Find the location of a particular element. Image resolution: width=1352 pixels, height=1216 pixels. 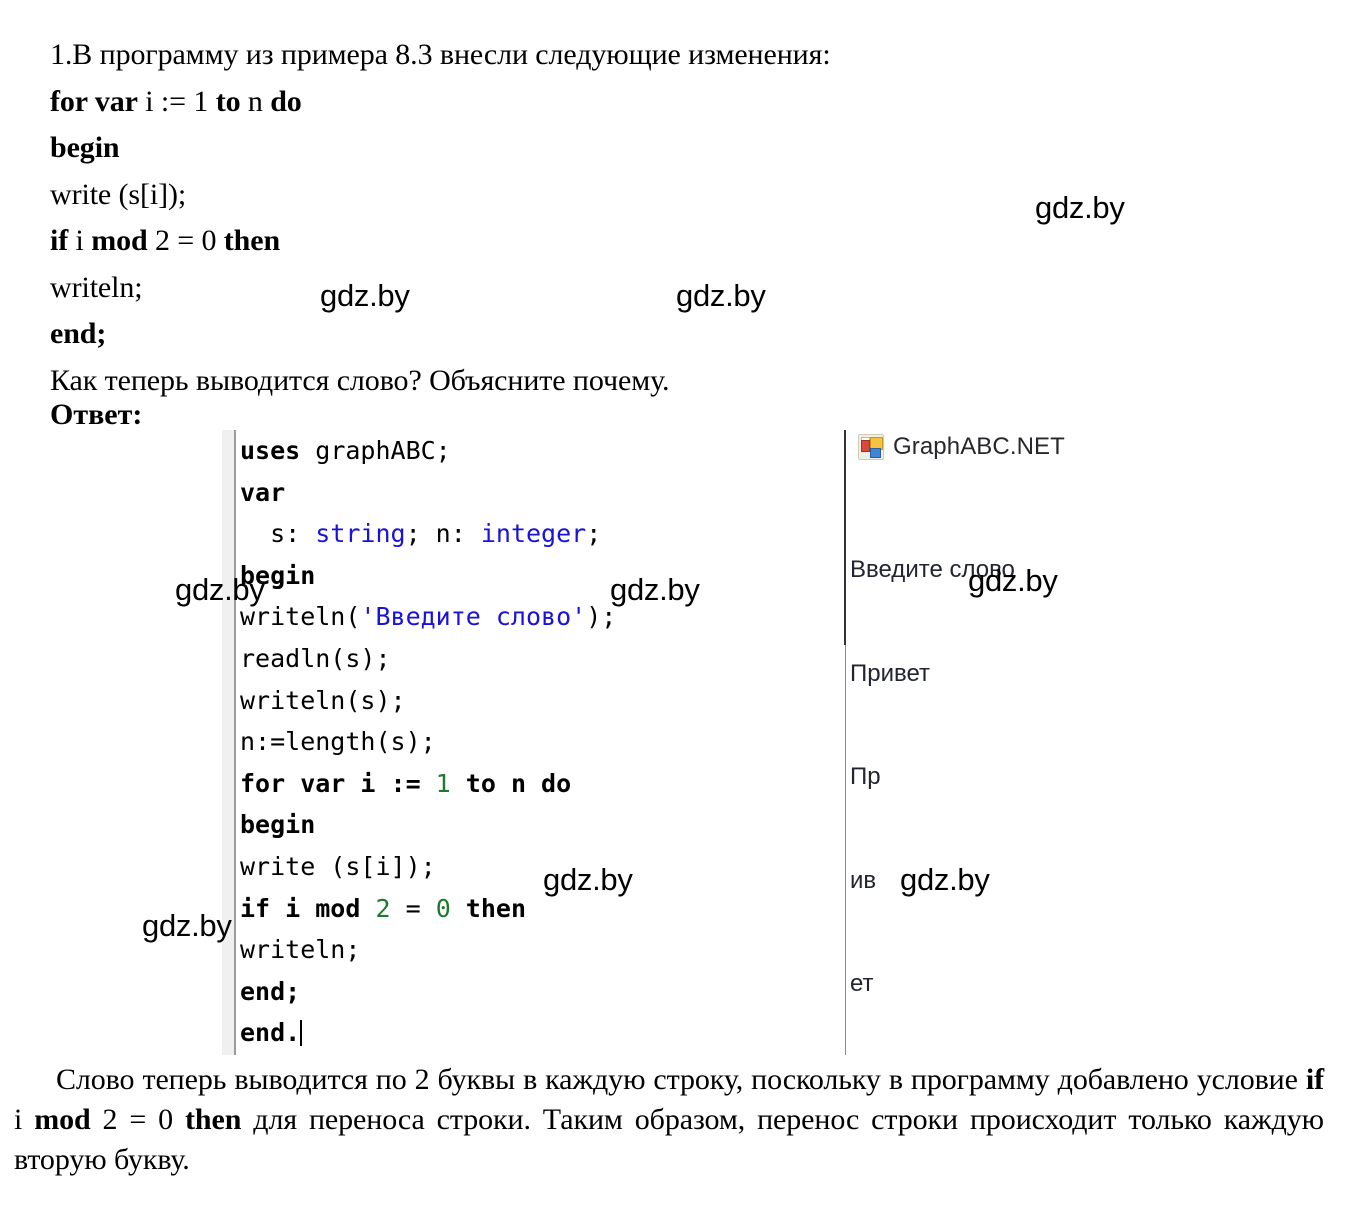

code-token-writeln-plain: writeln; is located at coordinates (300, 950).